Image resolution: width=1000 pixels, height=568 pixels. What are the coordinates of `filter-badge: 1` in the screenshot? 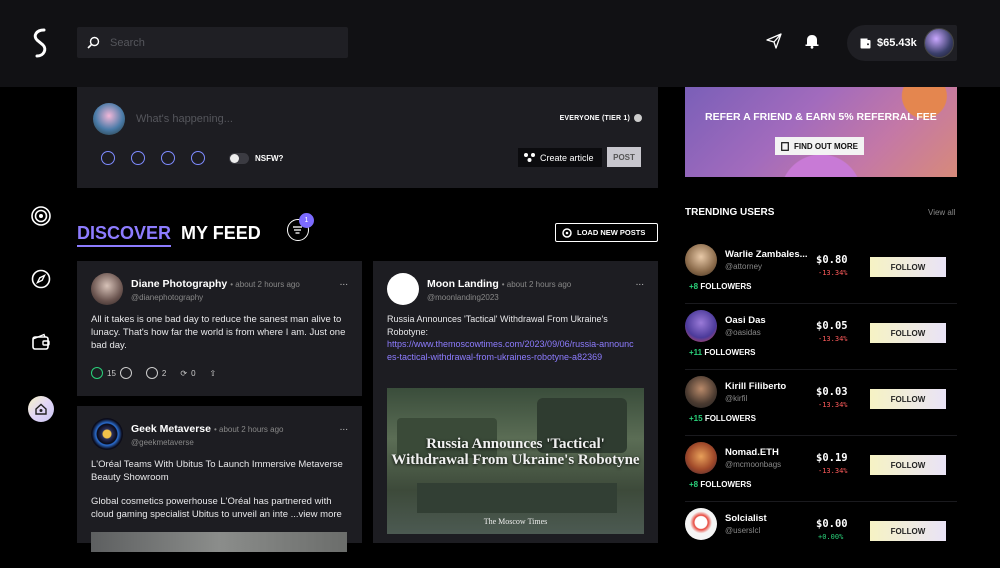 It's located at (306, 220).